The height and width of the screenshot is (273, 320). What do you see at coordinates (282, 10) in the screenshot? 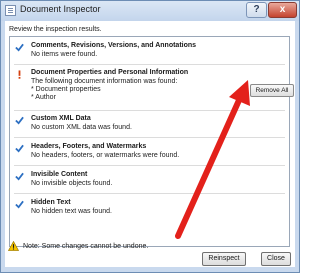
I see `window-close-button: x` at bounding box center [282, 10].